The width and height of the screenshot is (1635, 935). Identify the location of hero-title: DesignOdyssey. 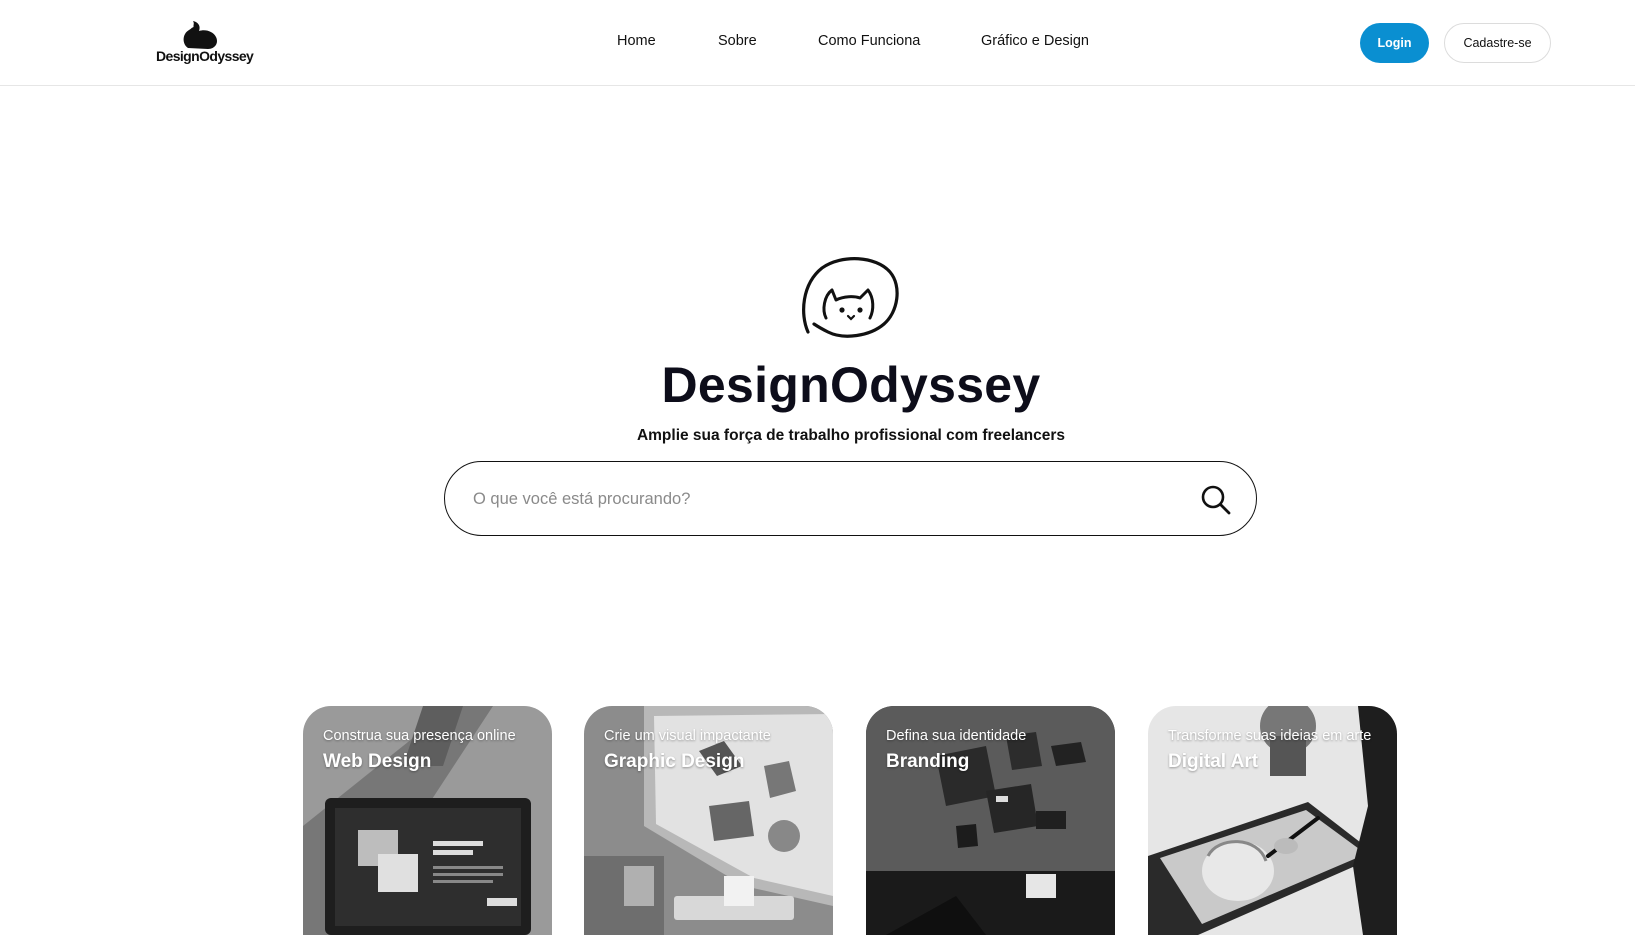
(851, 385).